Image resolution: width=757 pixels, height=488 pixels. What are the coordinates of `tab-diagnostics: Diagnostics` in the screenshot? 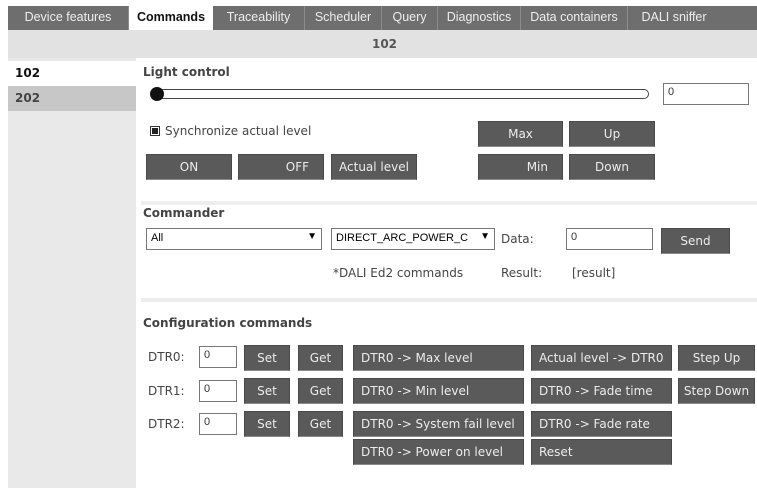 It's located at (479, 18).